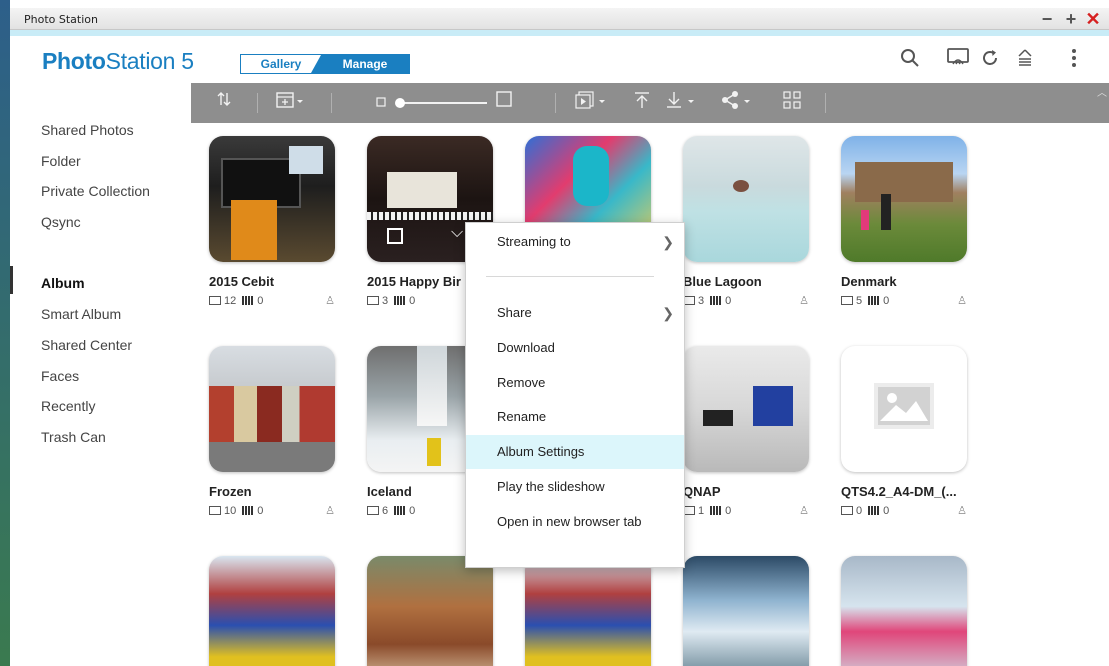 Image resolution: width=1109 pixels, height=666 pixels. Describe the element at coordinates (642, 103) in the screenshot. I see `upload-icon` at that location.